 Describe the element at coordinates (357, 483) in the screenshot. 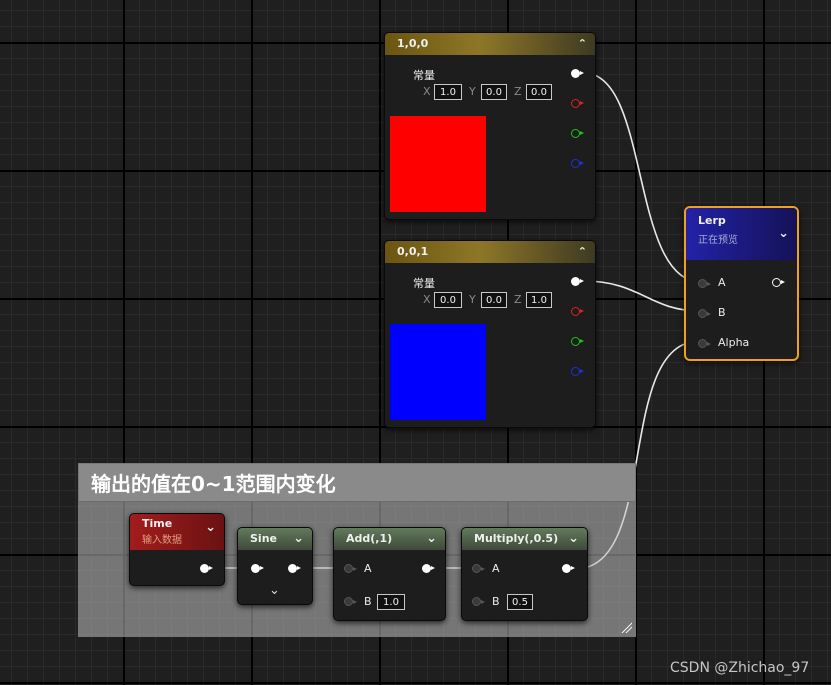

I see `comment-title: 输出的值在0~1范围内变化` at that location.